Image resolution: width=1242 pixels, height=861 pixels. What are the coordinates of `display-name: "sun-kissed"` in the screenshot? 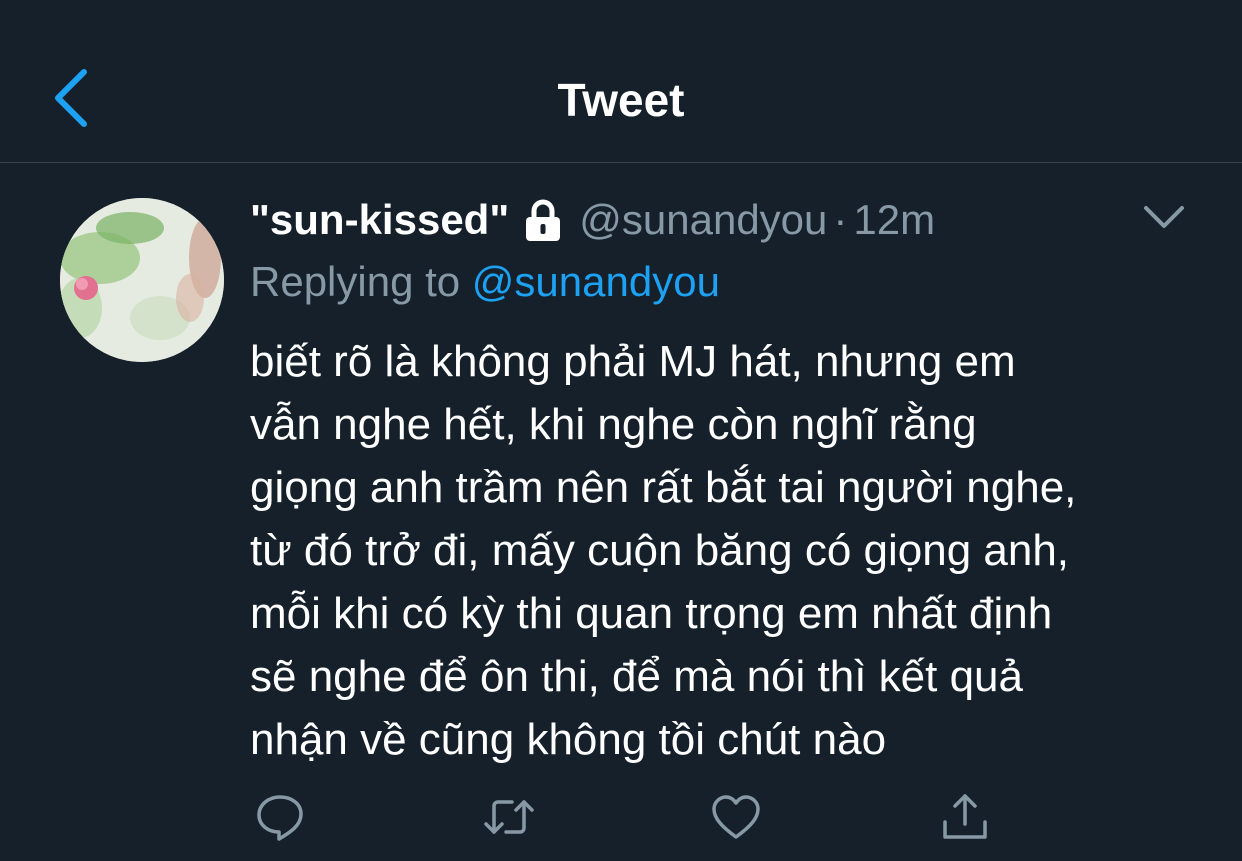 It's located at (379, 220).